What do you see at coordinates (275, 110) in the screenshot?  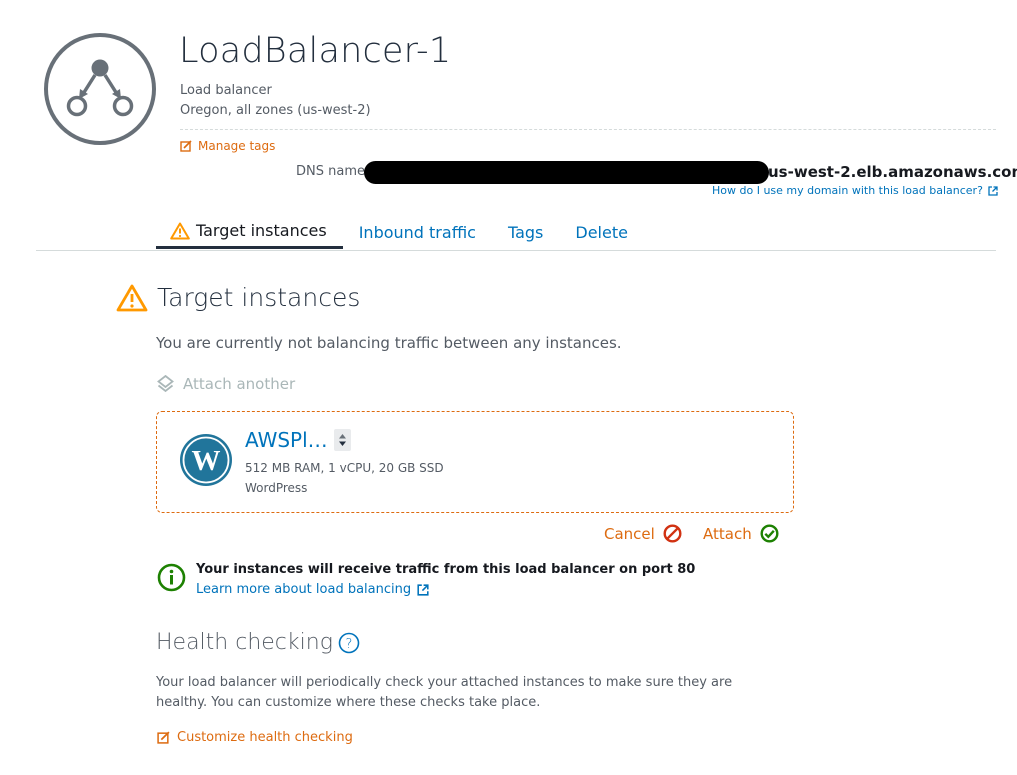 I see `resource-region: Oregon, all zones (us-west-2)` at bounding box center [275, 110].